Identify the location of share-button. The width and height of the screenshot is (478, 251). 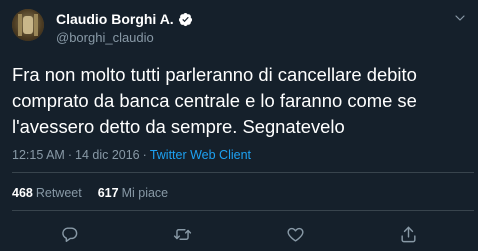
(408, 234).